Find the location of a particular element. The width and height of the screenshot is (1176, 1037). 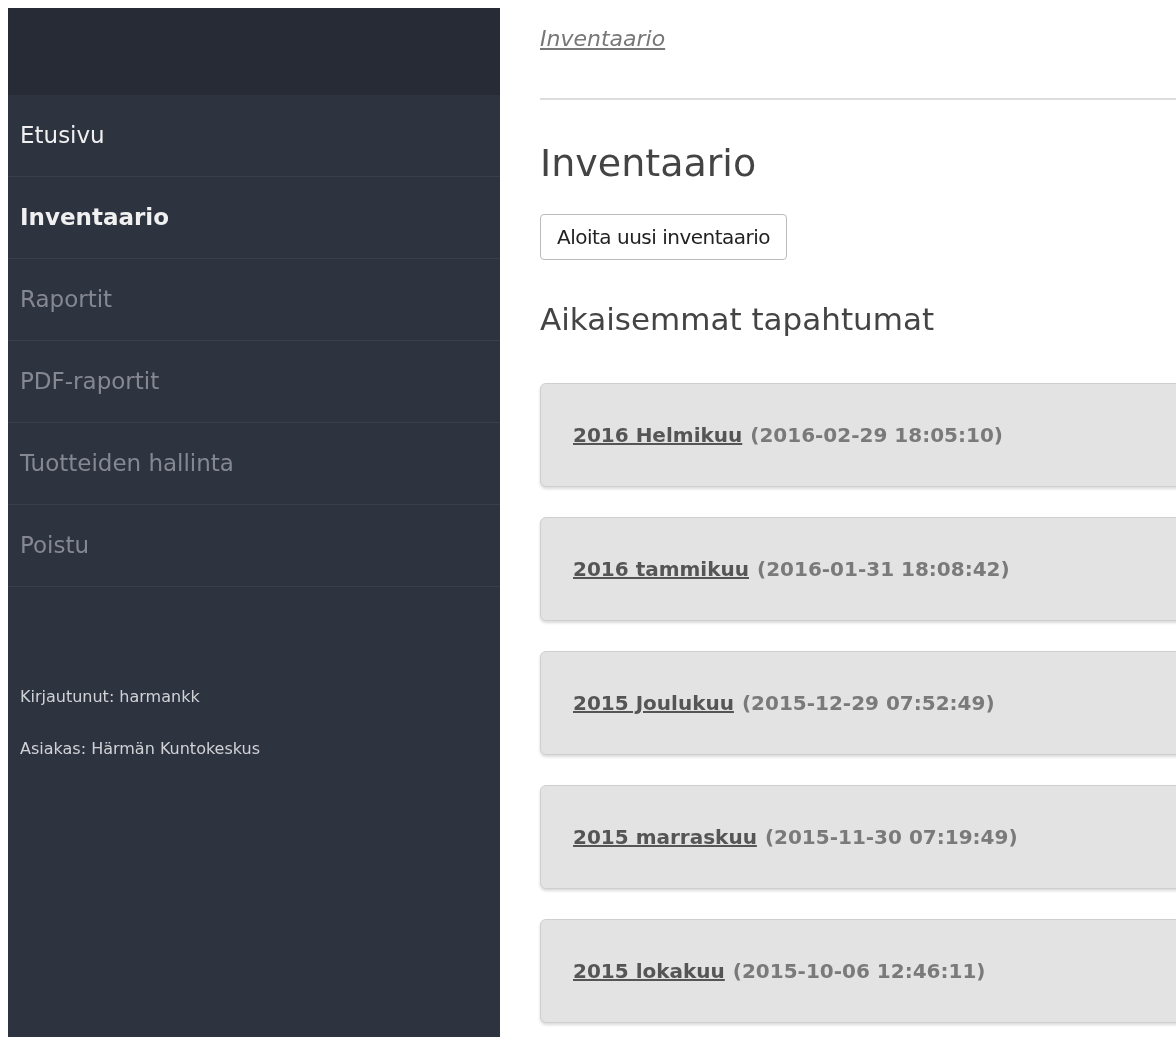

sidebar-item: Inventaario is located at coordinates (254, 218).